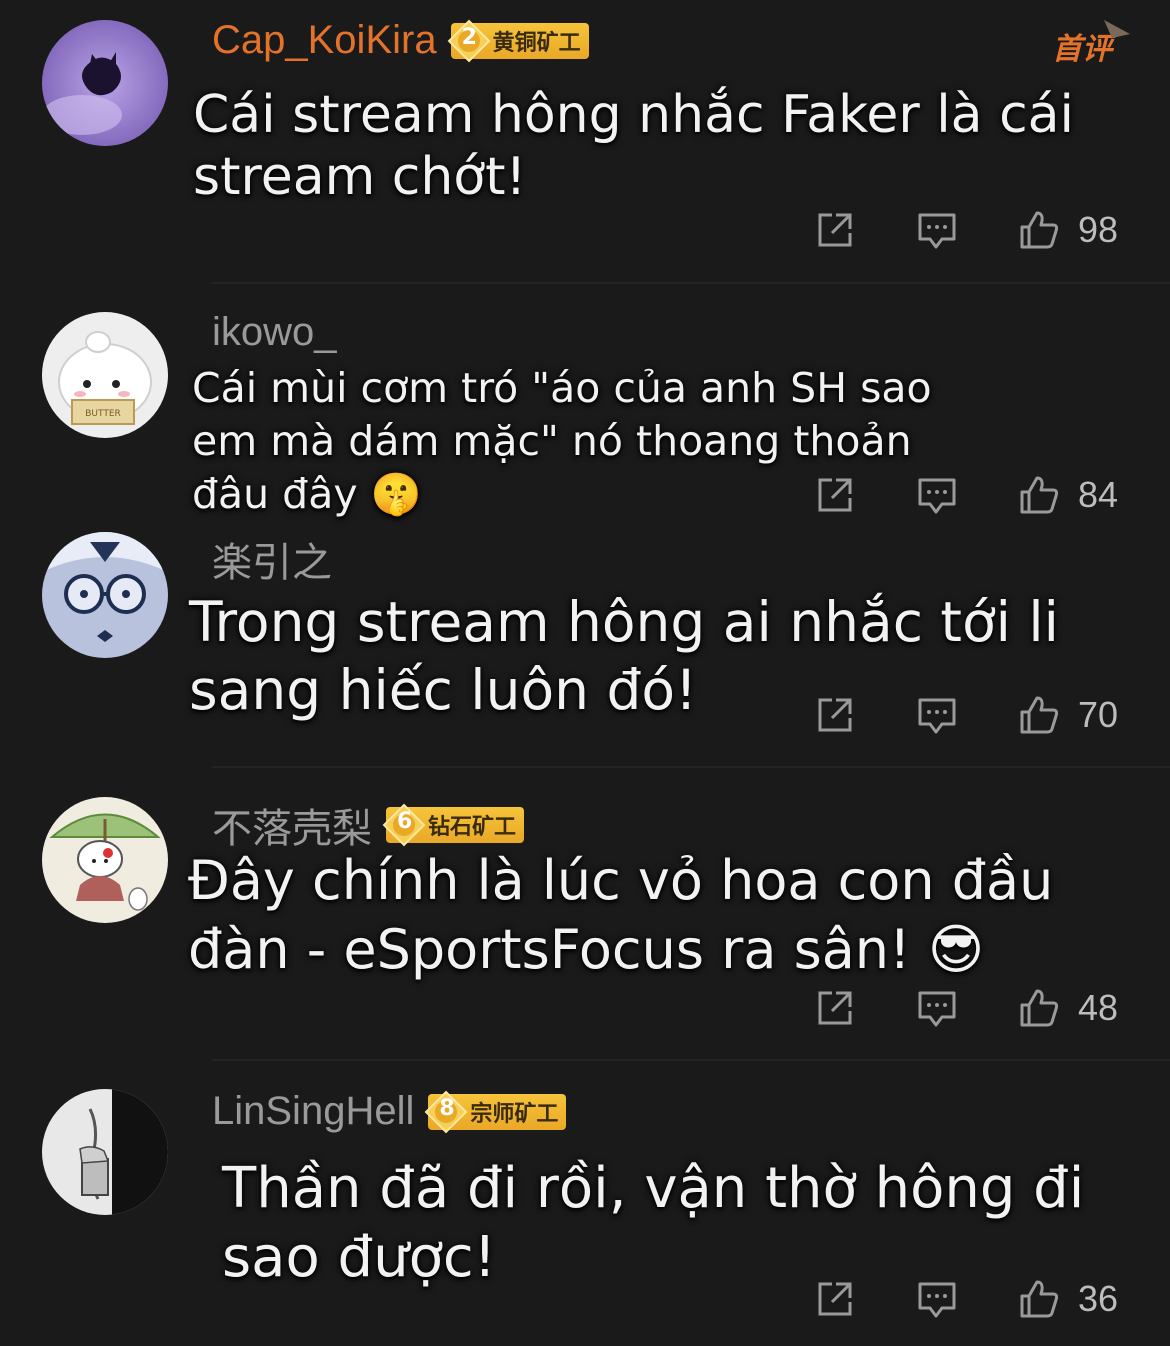  What do you see at coordinates (360, 177) in the screenshot?
I see `comment-text-line: stream chớt!` at bounding box center [360, 177].